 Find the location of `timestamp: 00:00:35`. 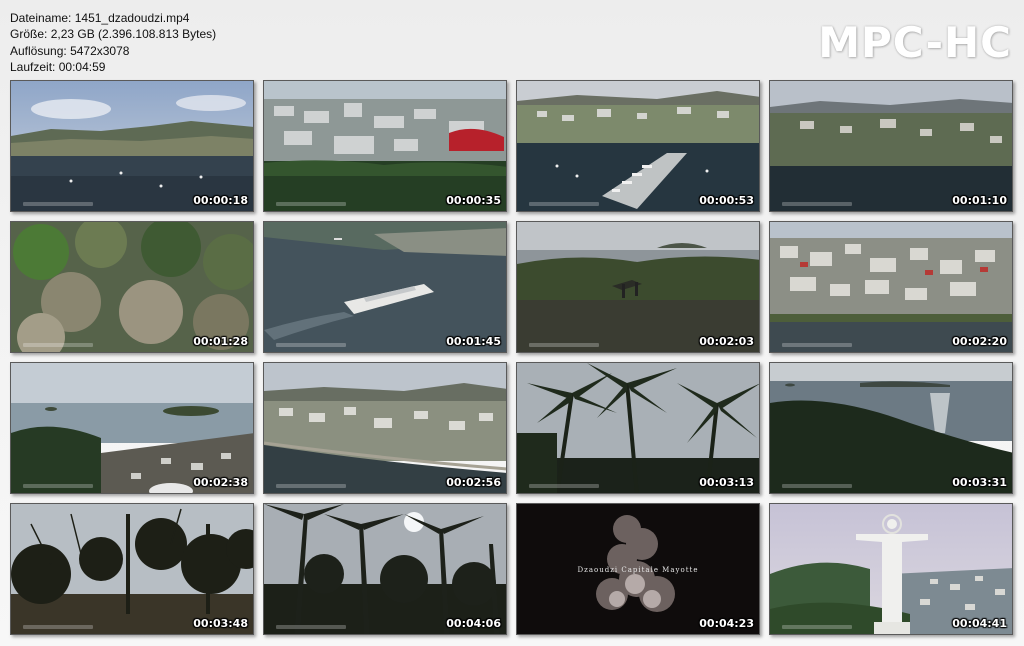

timestamp: 00:00:35 is located at coordinates (473, 200).